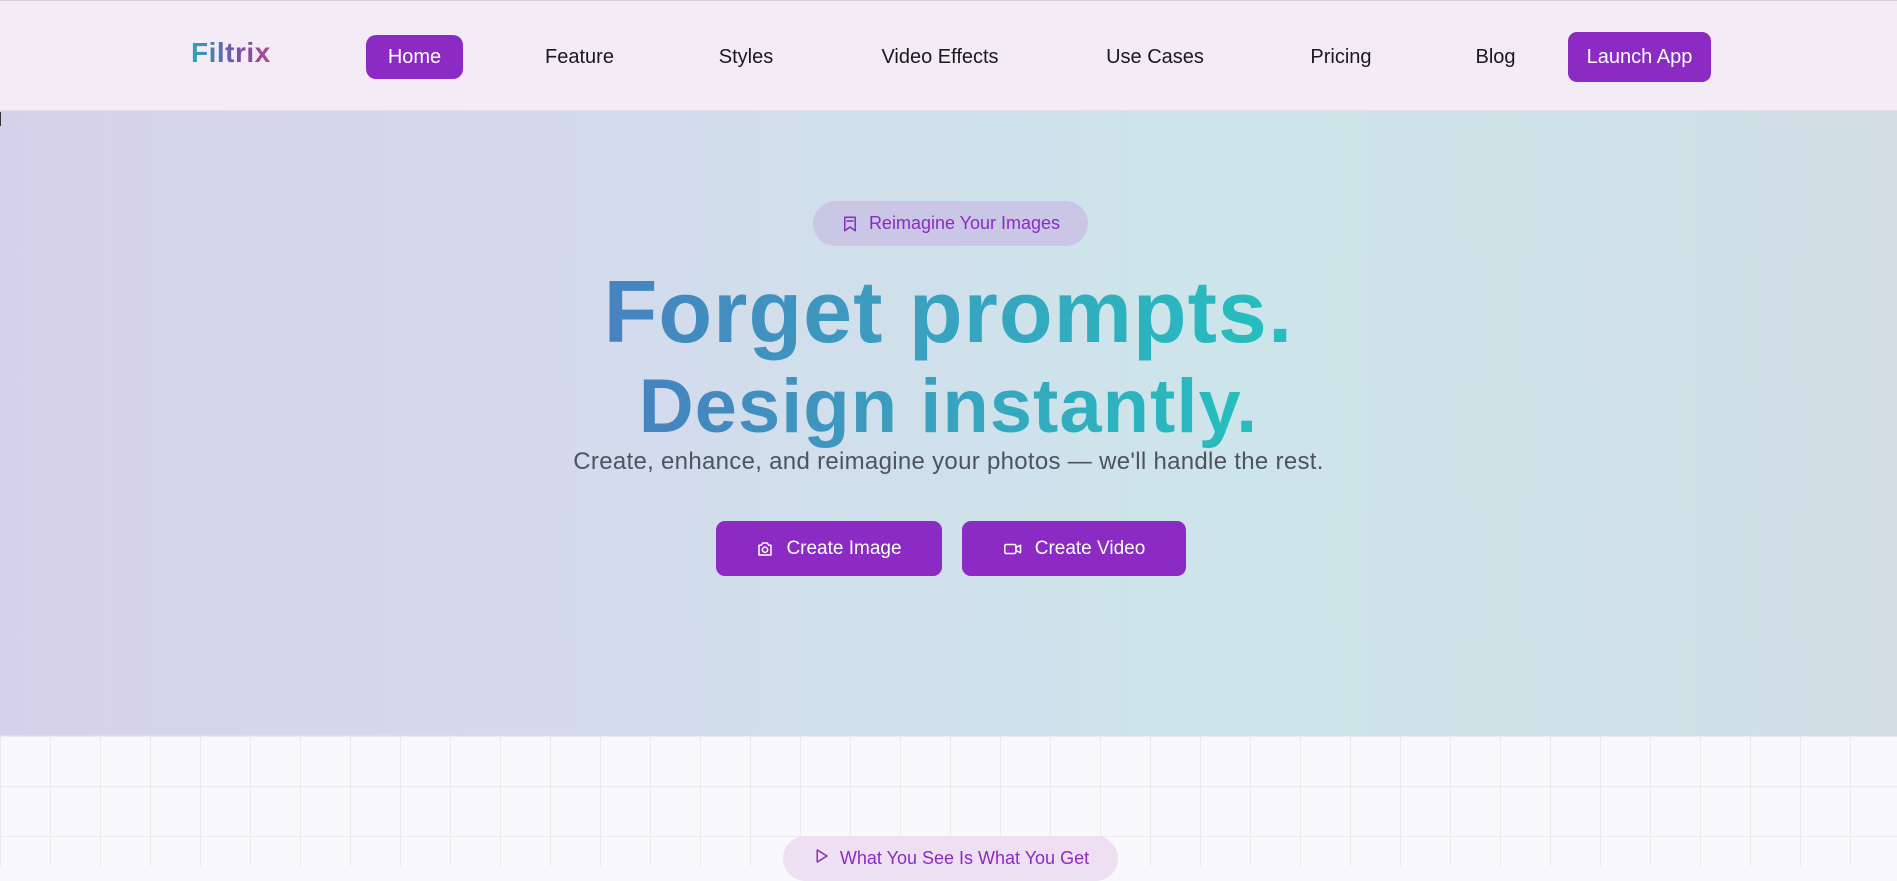 This screenshot has width=1897, height=881. Describe the element at coordinates (414, 57) in the screenshot. I see `nav-item-home: Home` at that location.